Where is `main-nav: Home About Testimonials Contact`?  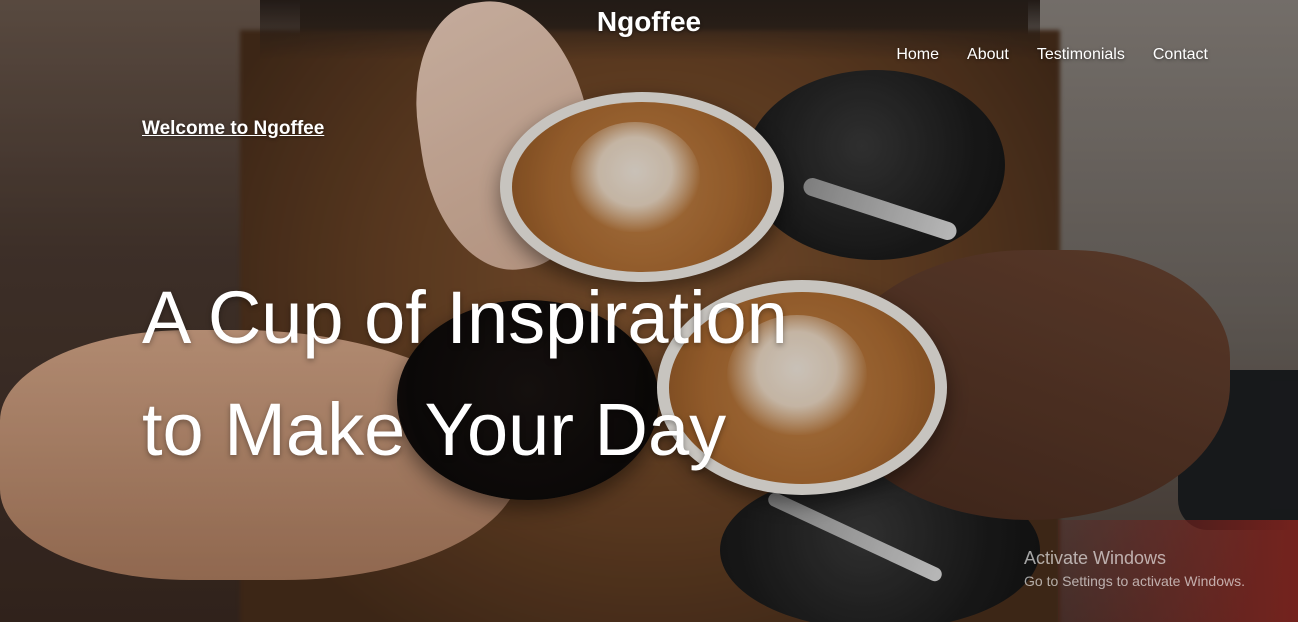
main-nav: Home About Testimonials Contact is located at coordinates (1052, 55).